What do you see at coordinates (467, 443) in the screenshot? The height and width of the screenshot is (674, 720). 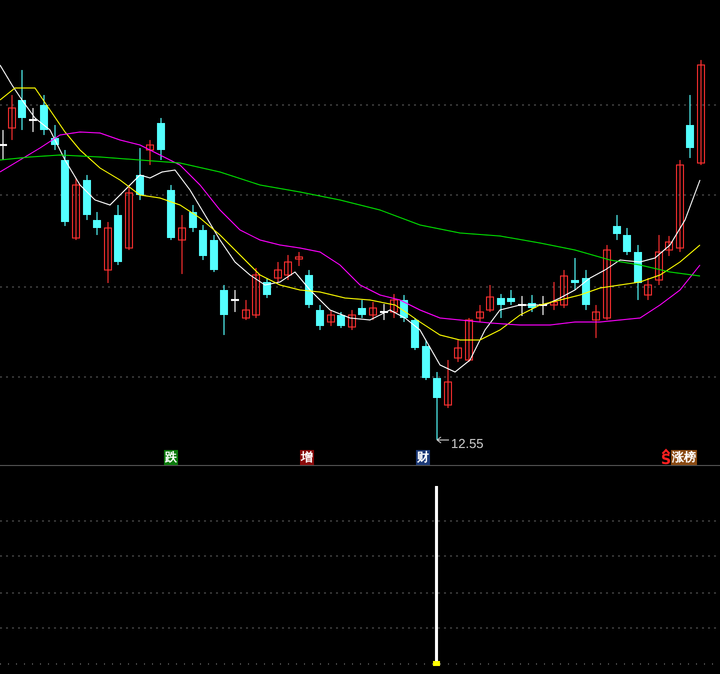 I see `low-price-label: 12.55` at bounding box center [467, 443].